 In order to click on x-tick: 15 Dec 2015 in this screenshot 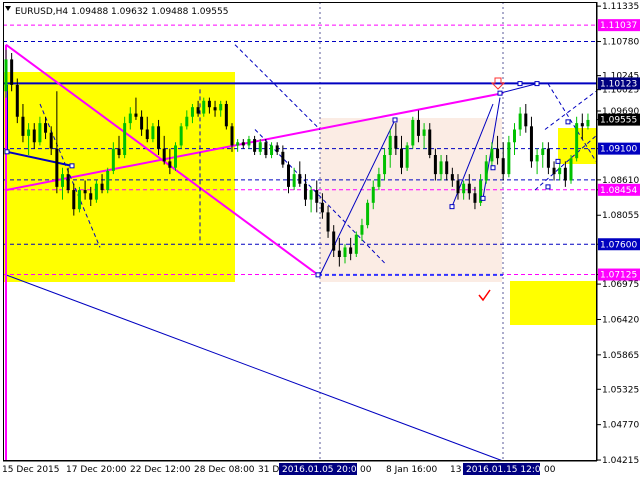, I will do `click(31, 470)`.